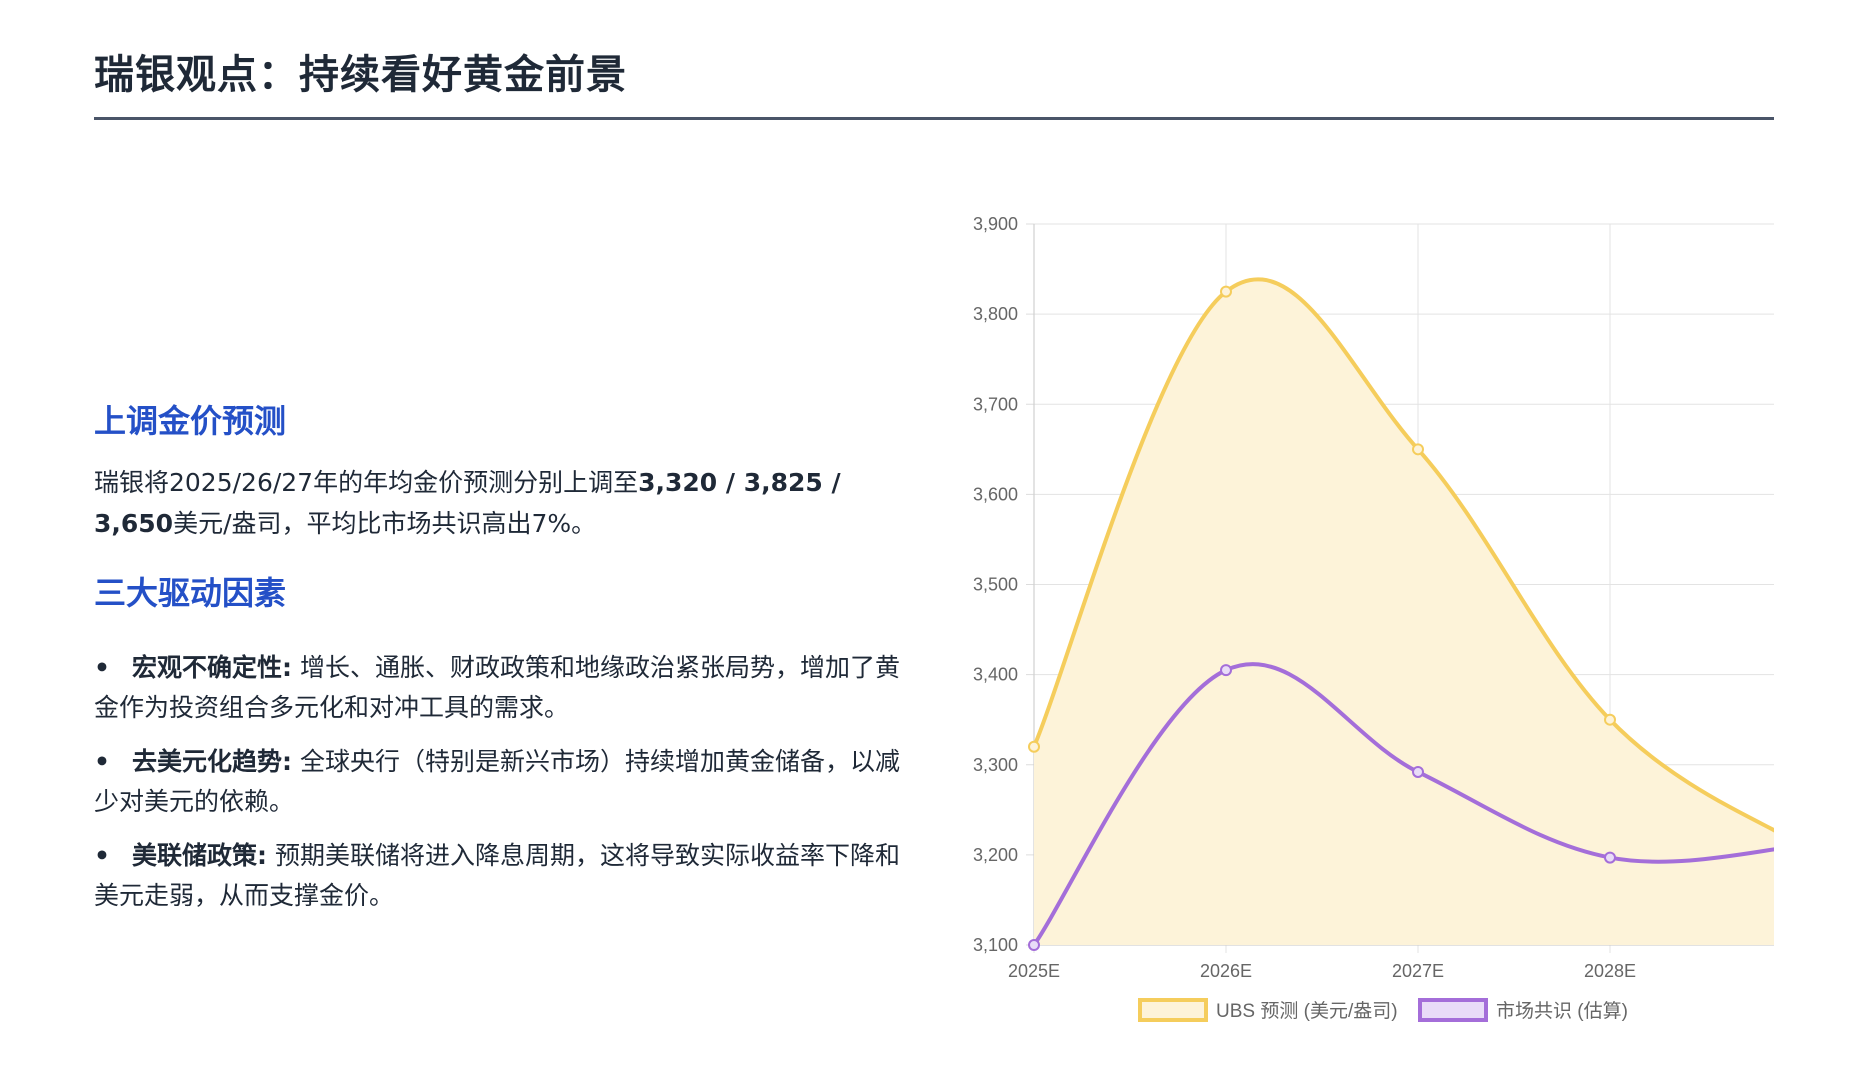 The image size is (1856, 1080). I want to click on y-tick-label: 3,100, so click(995, 945).